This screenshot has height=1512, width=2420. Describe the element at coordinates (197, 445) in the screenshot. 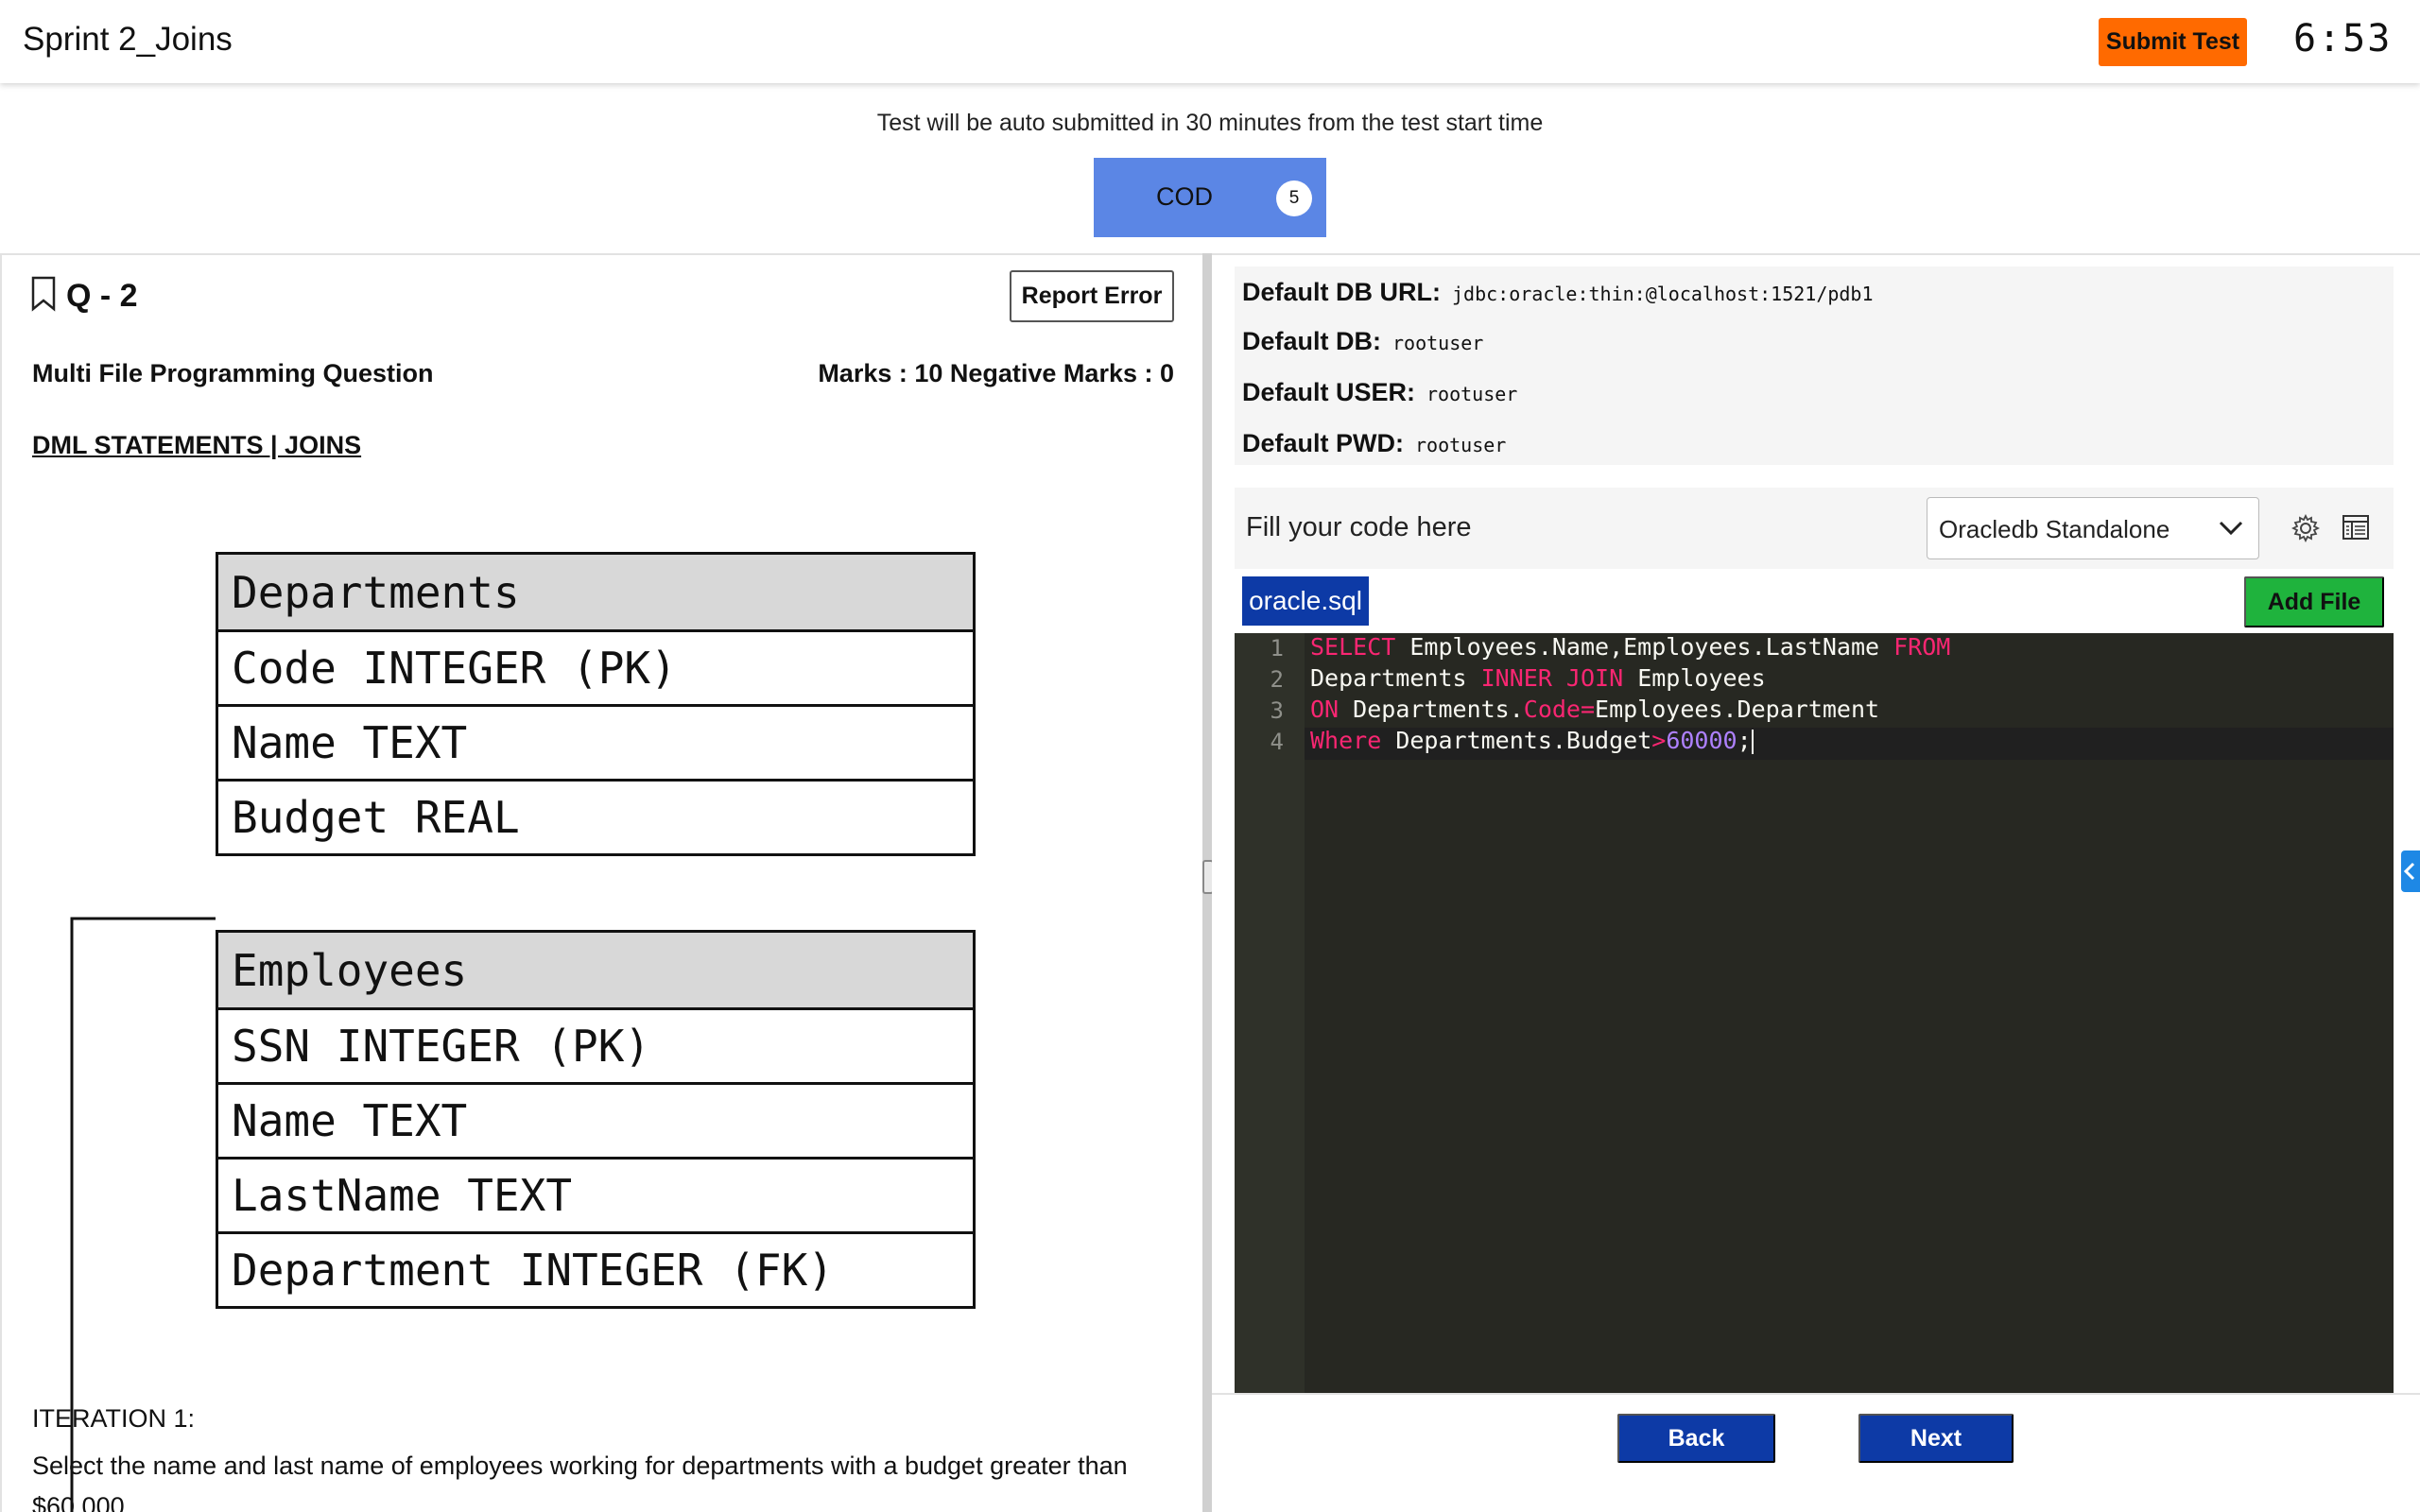

I see `question-topic: DML STATEMENTS | JOINS` at that location.